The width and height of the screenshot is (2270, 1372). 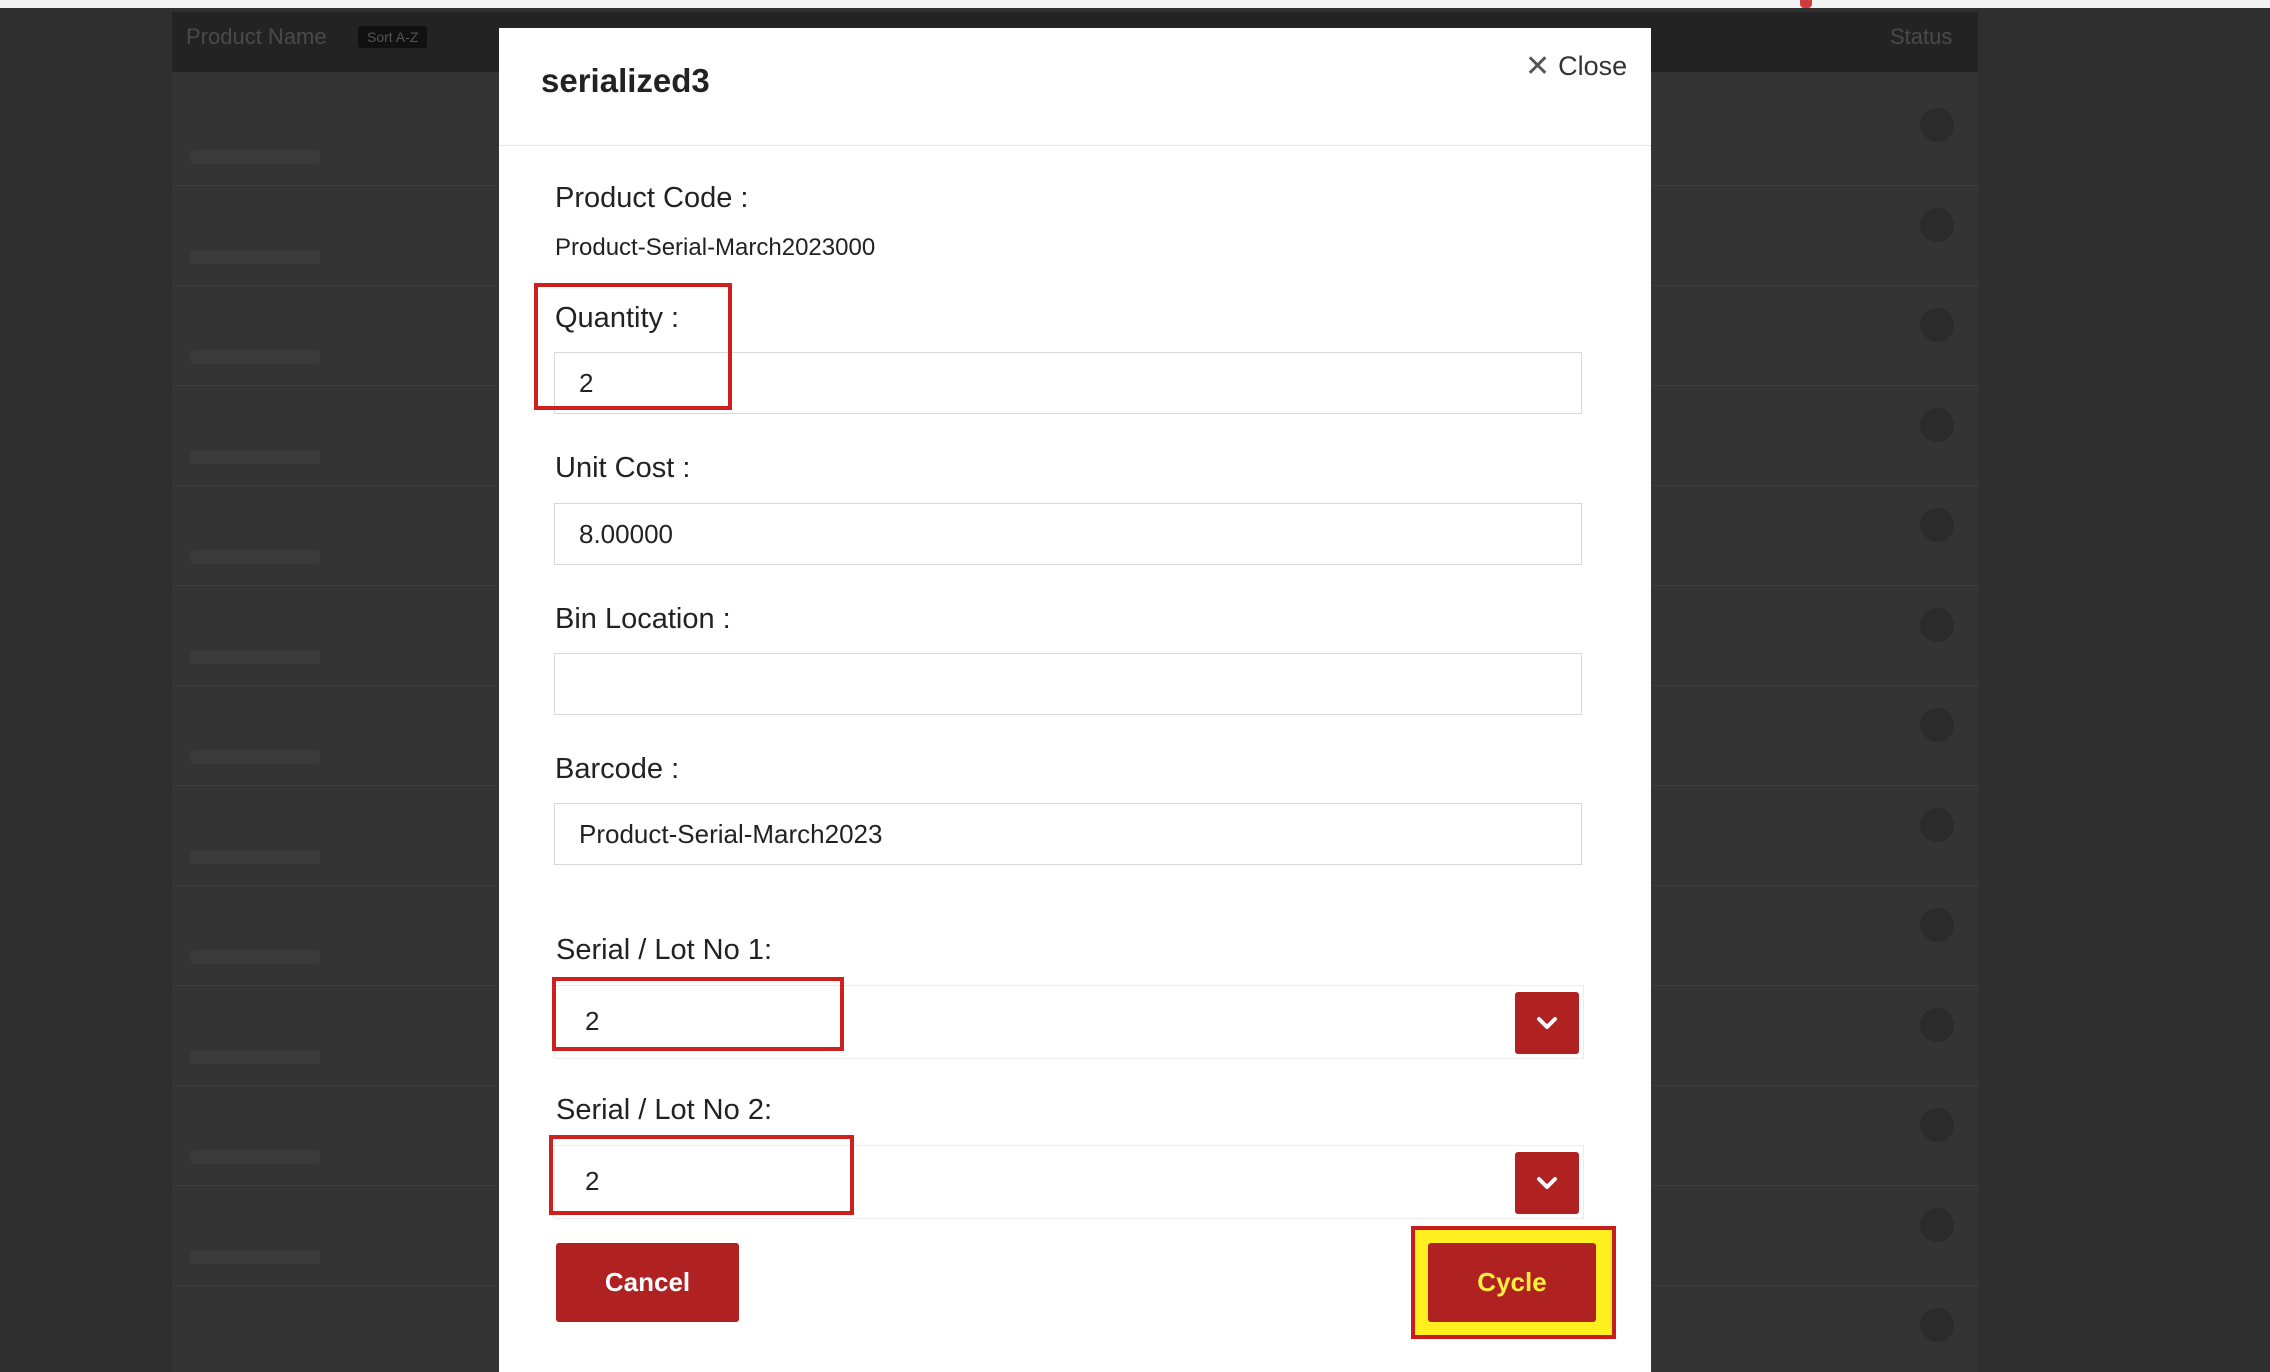 I want to click on serial-lot-2-label: Serial / Lot No 2:, so click(x=664, y=1110).